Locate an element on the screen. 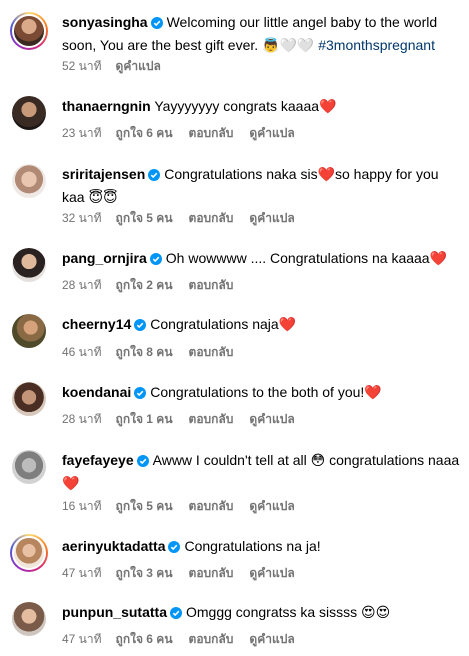  likes-count: ถูกใจ 1 คน is located at coordinates (144, 419).